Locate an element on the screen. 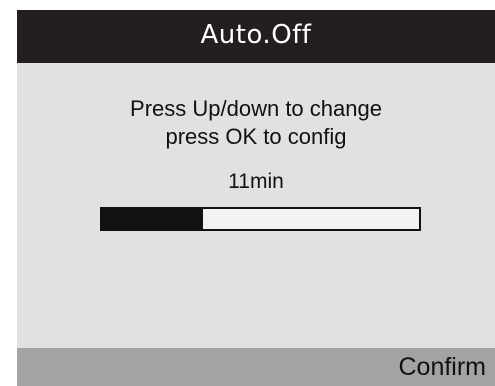  screen-title: Auto.Off is located at coordinates (256, 34).